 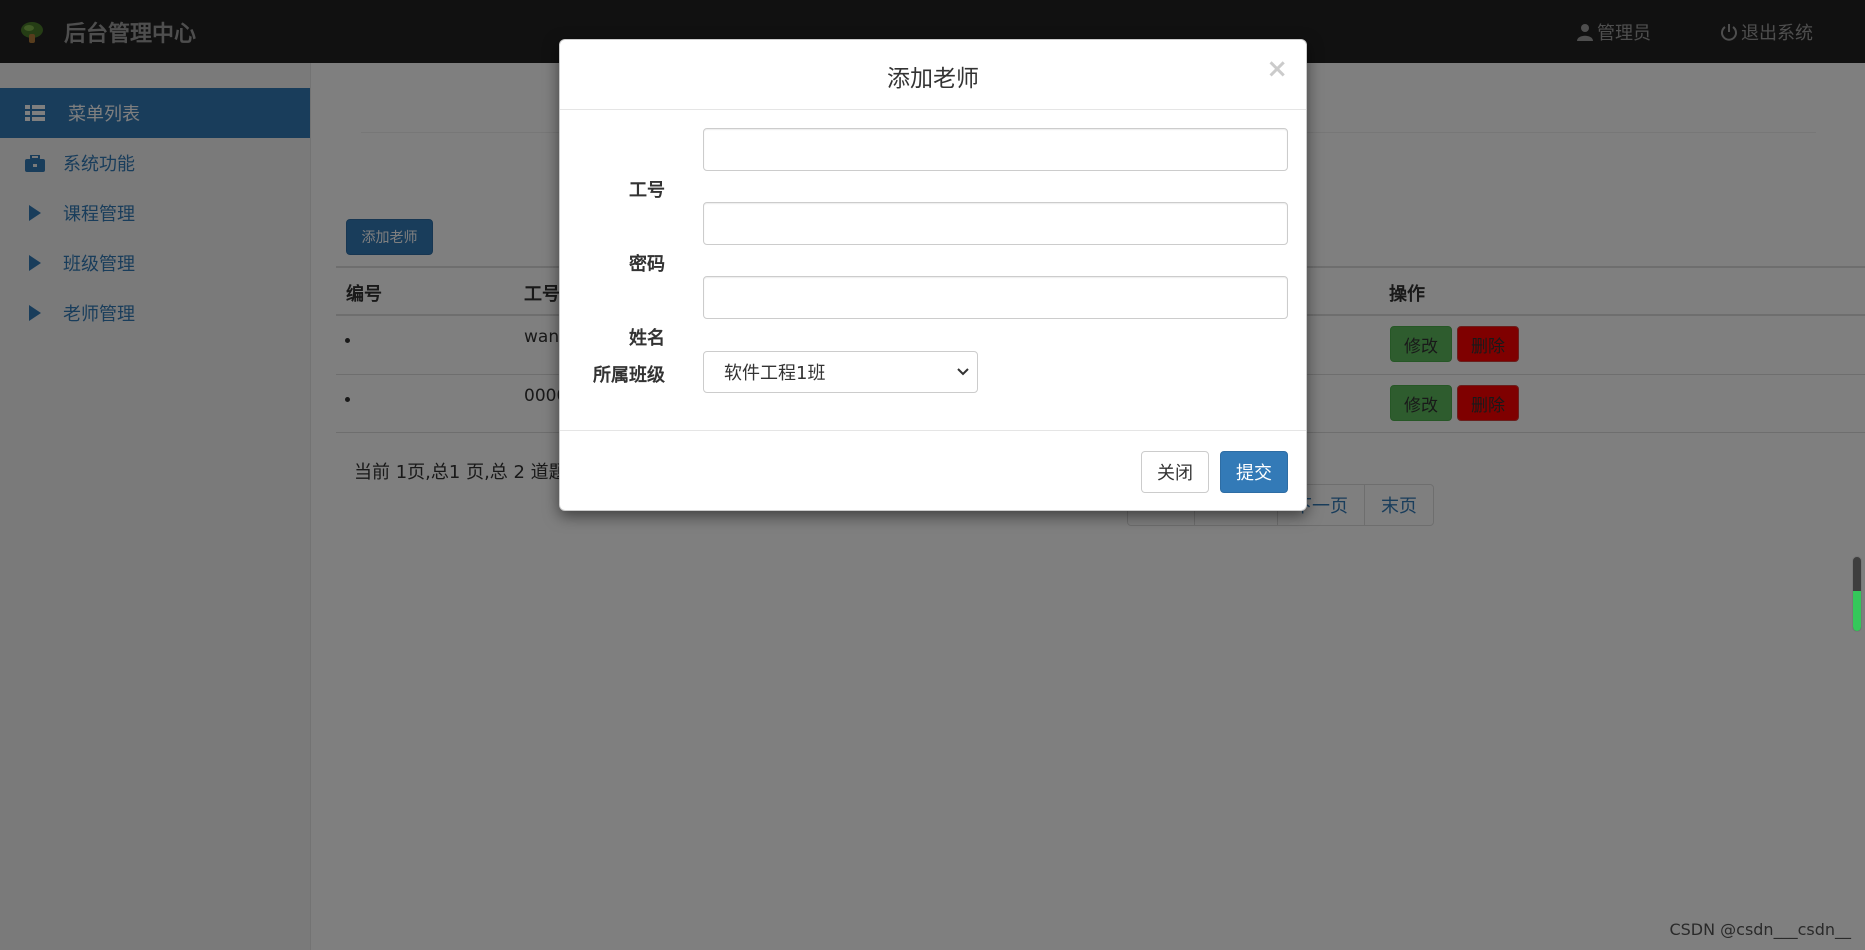 What do you see at coordinates (933, 79) in the screenshot?
I see `modal-title: 添加老师` at bounding box center [933, 79].